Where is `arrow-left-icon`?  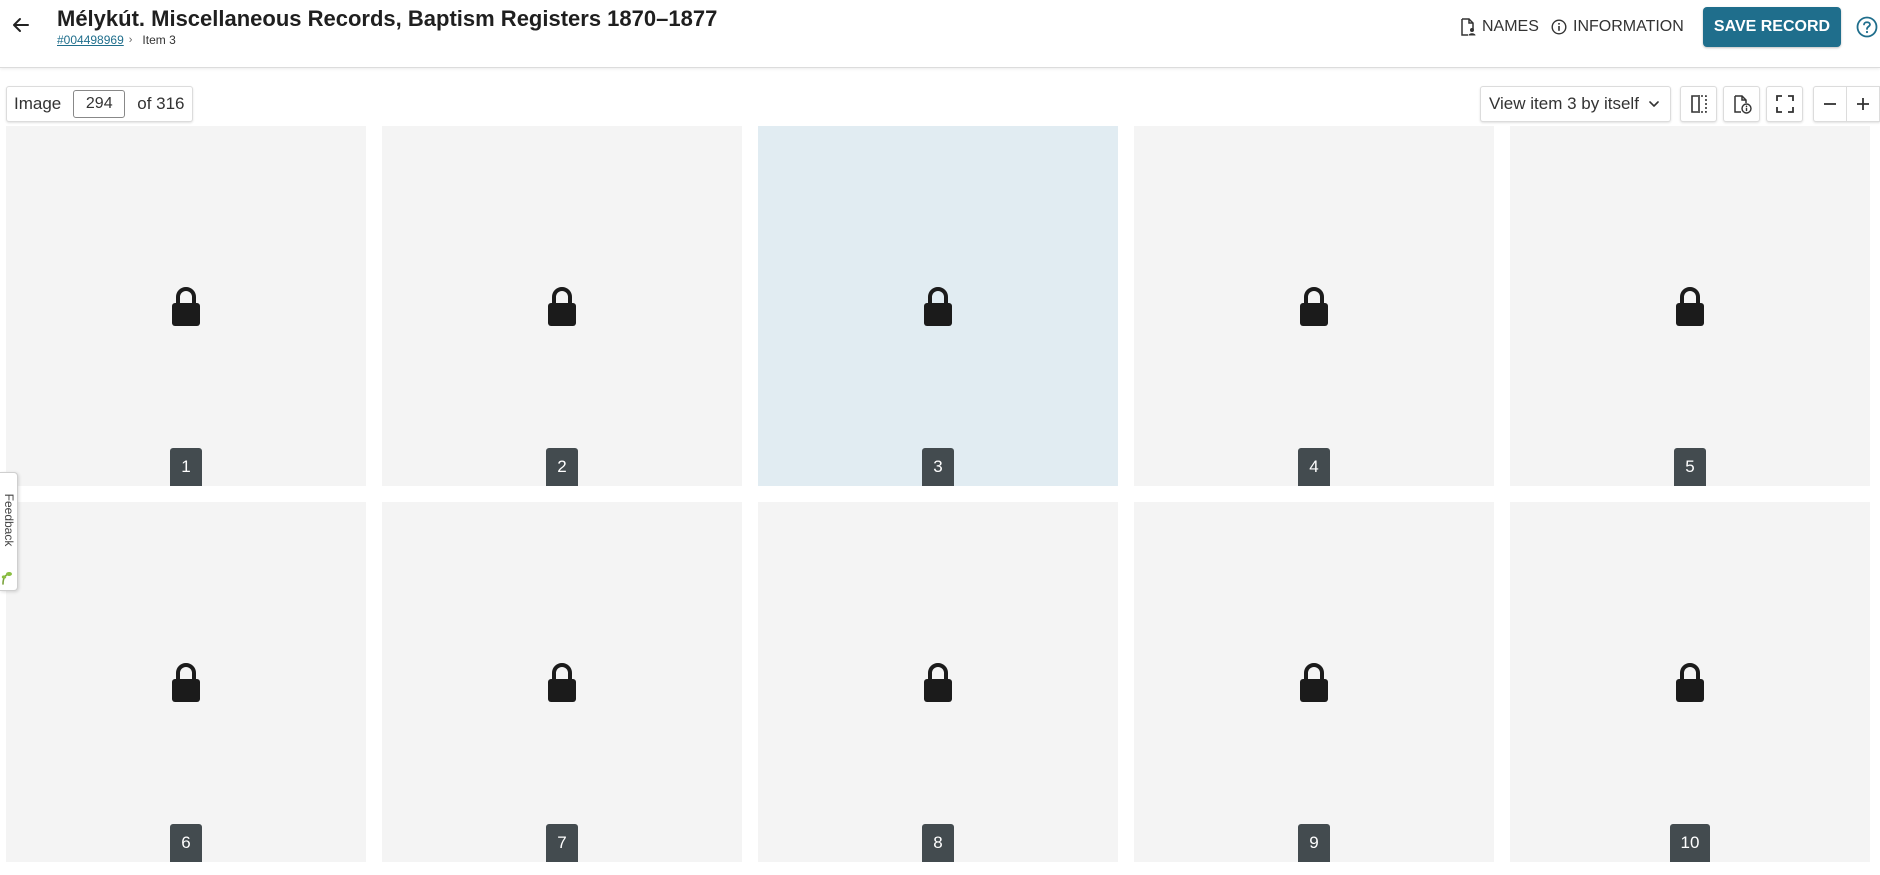 arrow-left-icon is located at coordinates (21, 25).